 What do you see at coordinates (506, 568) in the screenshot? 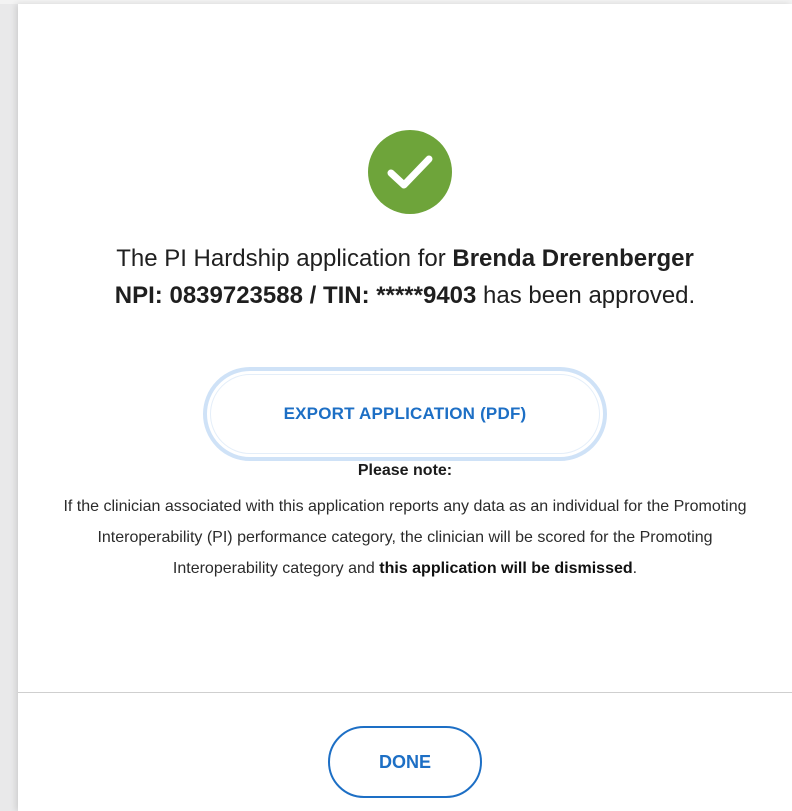
I see `note-body-emphasis: this application will be dismissed` at bounding box center [506, 568].